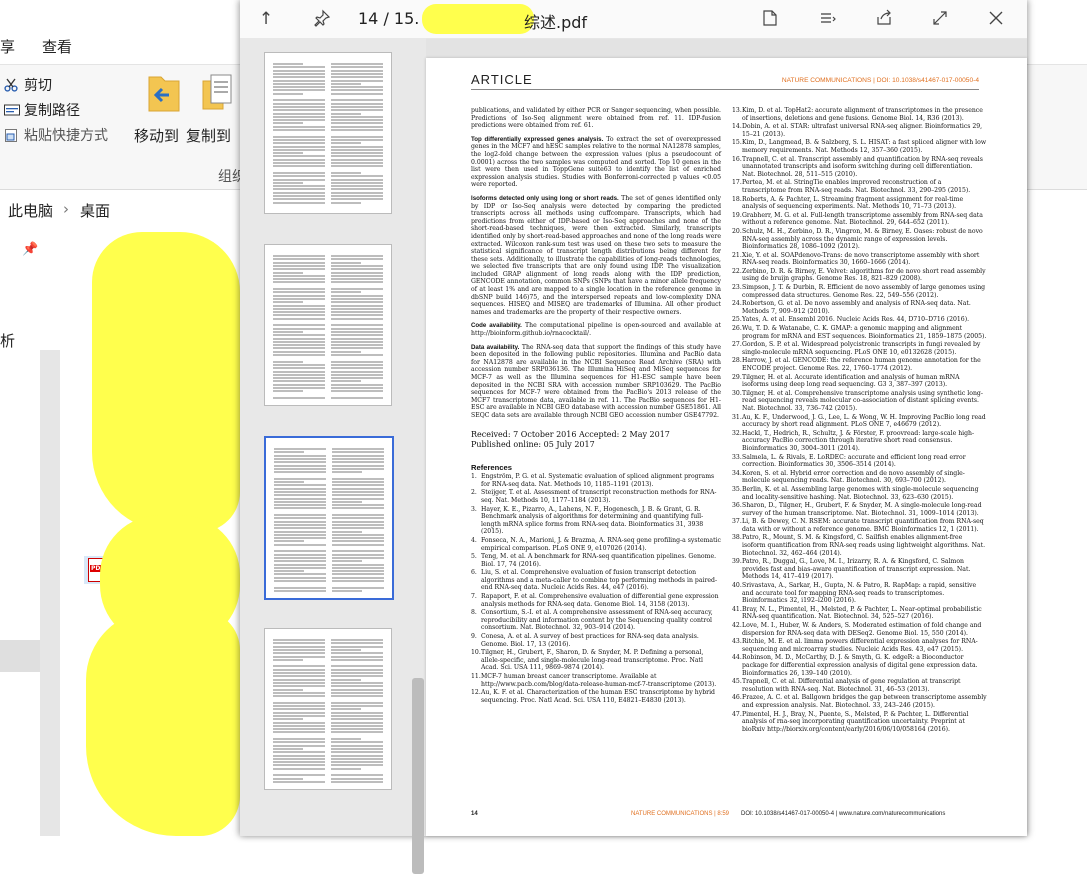 The height and width of the screenshot is (874, 1087). I want to click on list-icon, so click(828, 19).